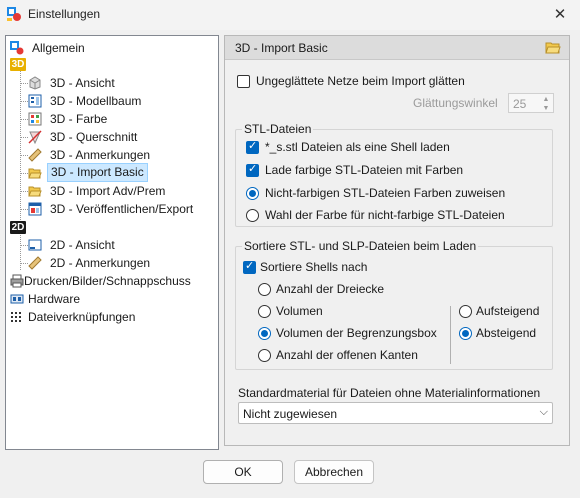 The width and height of the screenshot is (580, 498). What do you see at coordinates (531, 103) in the screenshot?
I see `smoothing-angle-stepper: 25 ▲ ▼` at bounding box center [531, 103].